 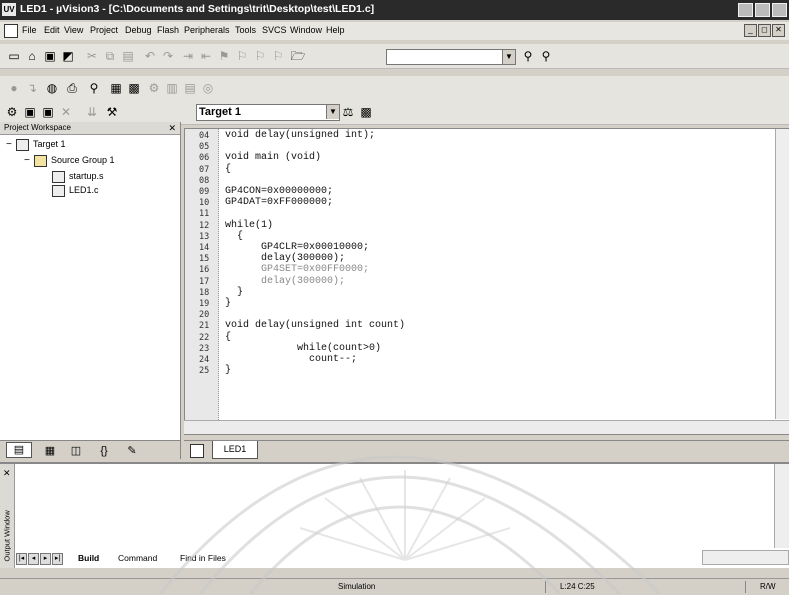 What do you see at coordinates (134, 88) in the screenshot?
I see `output-window-icon: ▩` at bounding box center [134, 88].